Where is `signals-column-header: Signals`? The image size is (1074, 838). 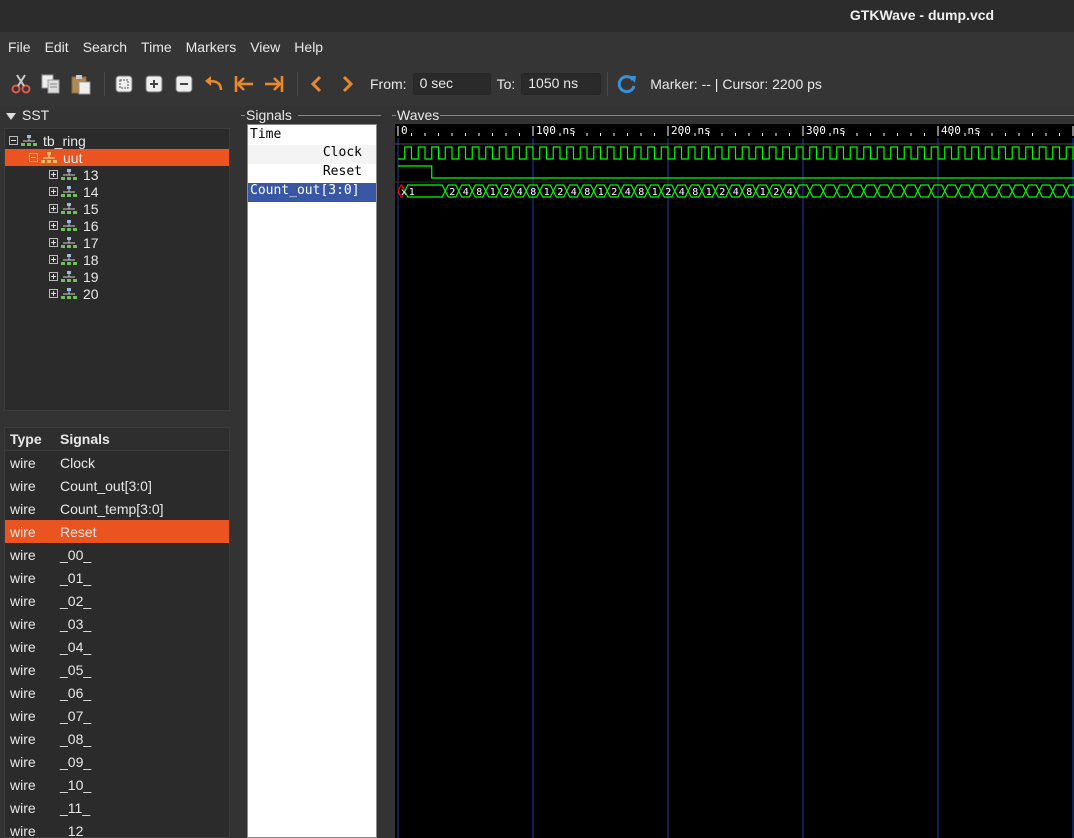
signals-column-header: Signals is located at coordinates (85, 439).